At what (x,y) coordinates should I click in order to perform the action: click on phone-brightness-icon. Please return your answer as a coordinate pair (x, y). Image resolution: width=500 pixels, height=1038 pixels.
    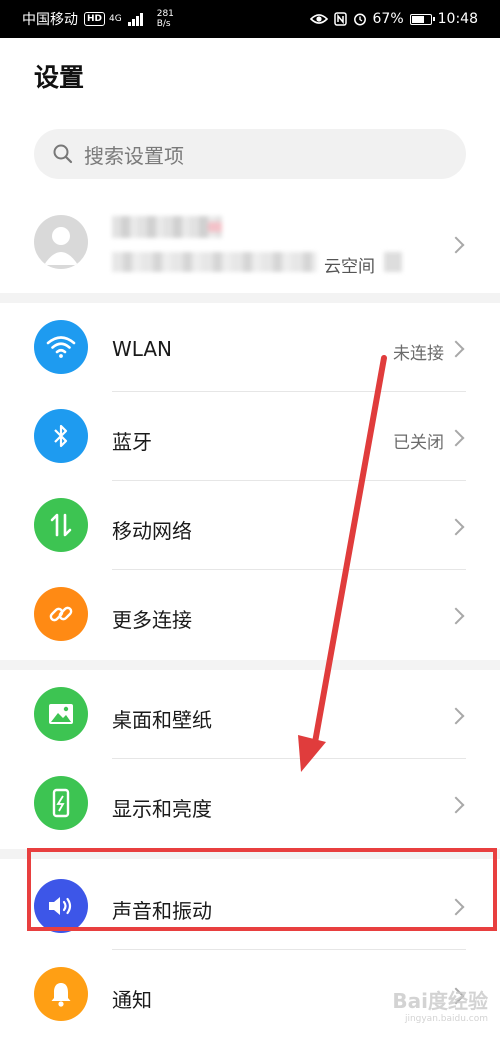
    Looking at the image, I should click on (61, 803).